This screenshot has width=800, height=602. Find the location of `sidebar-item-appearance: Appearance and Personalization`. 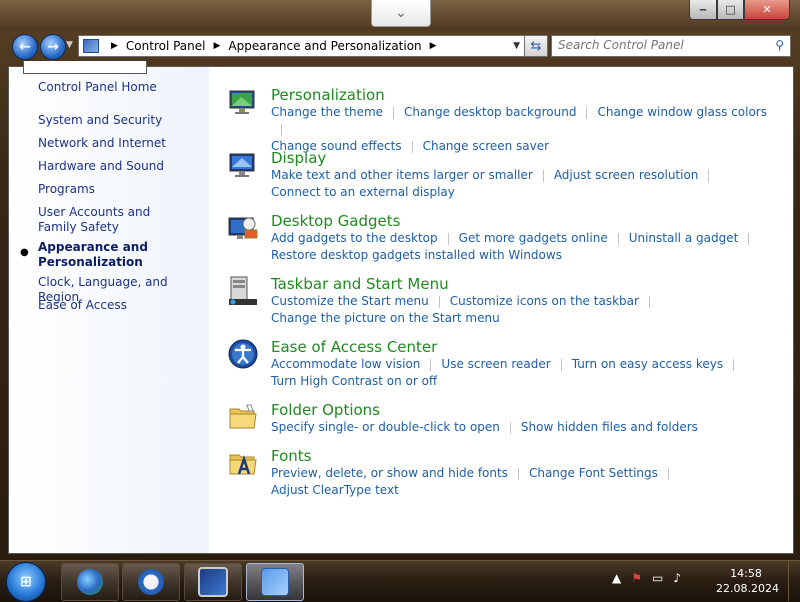

sidebar-item-appearance: Appearance and Personalization is located at coordinates (98, 255).